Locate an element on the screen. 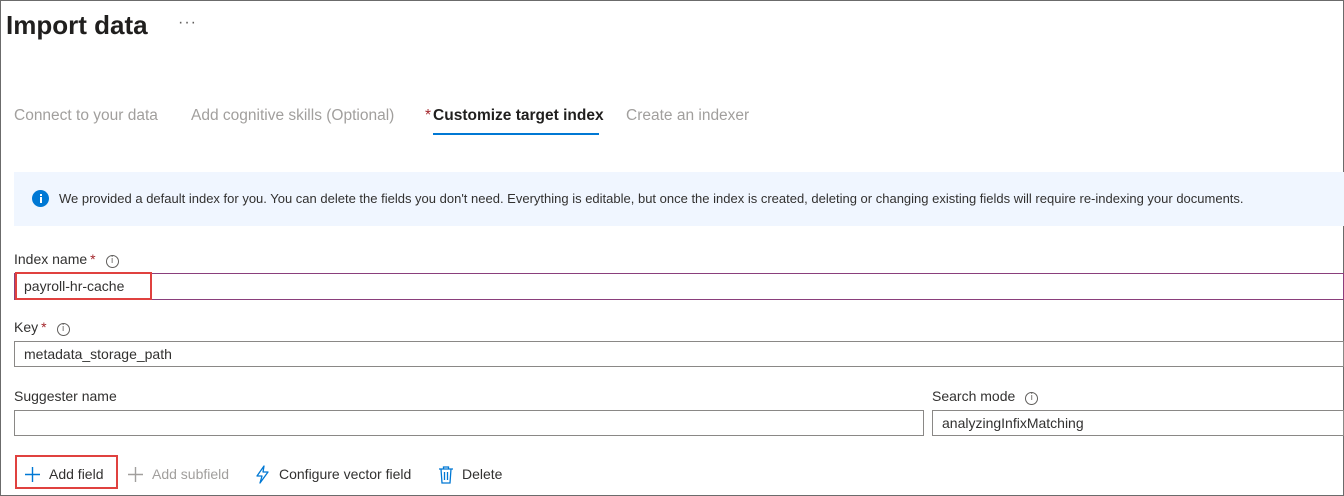 The width and height of the screenshot is (1344, 496). tab-label: Add cognitive skills (Optional) is located at coordinates (293, 115).